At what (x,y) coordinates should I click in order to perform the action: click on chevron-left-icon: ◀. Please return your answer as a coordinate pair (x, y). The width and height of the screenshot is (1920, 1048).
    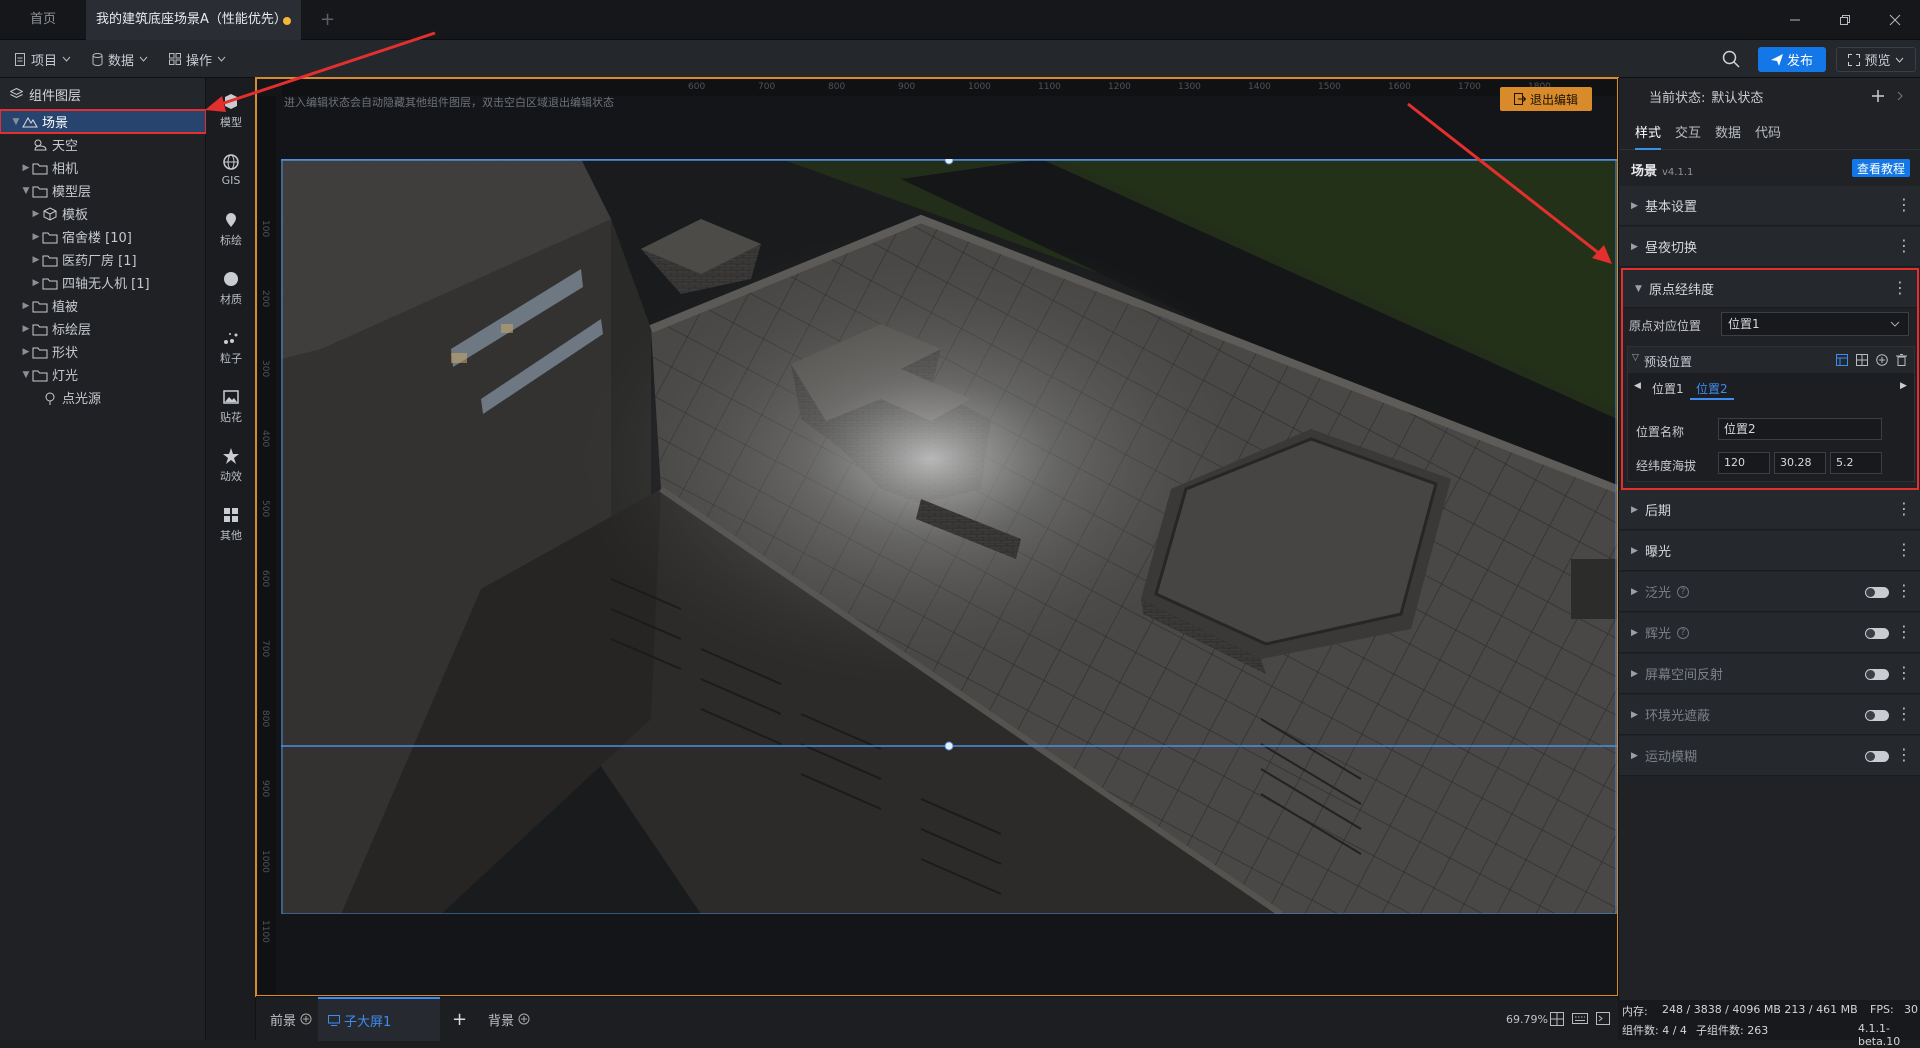
    Looking at the image, I should click on (1637, 386).